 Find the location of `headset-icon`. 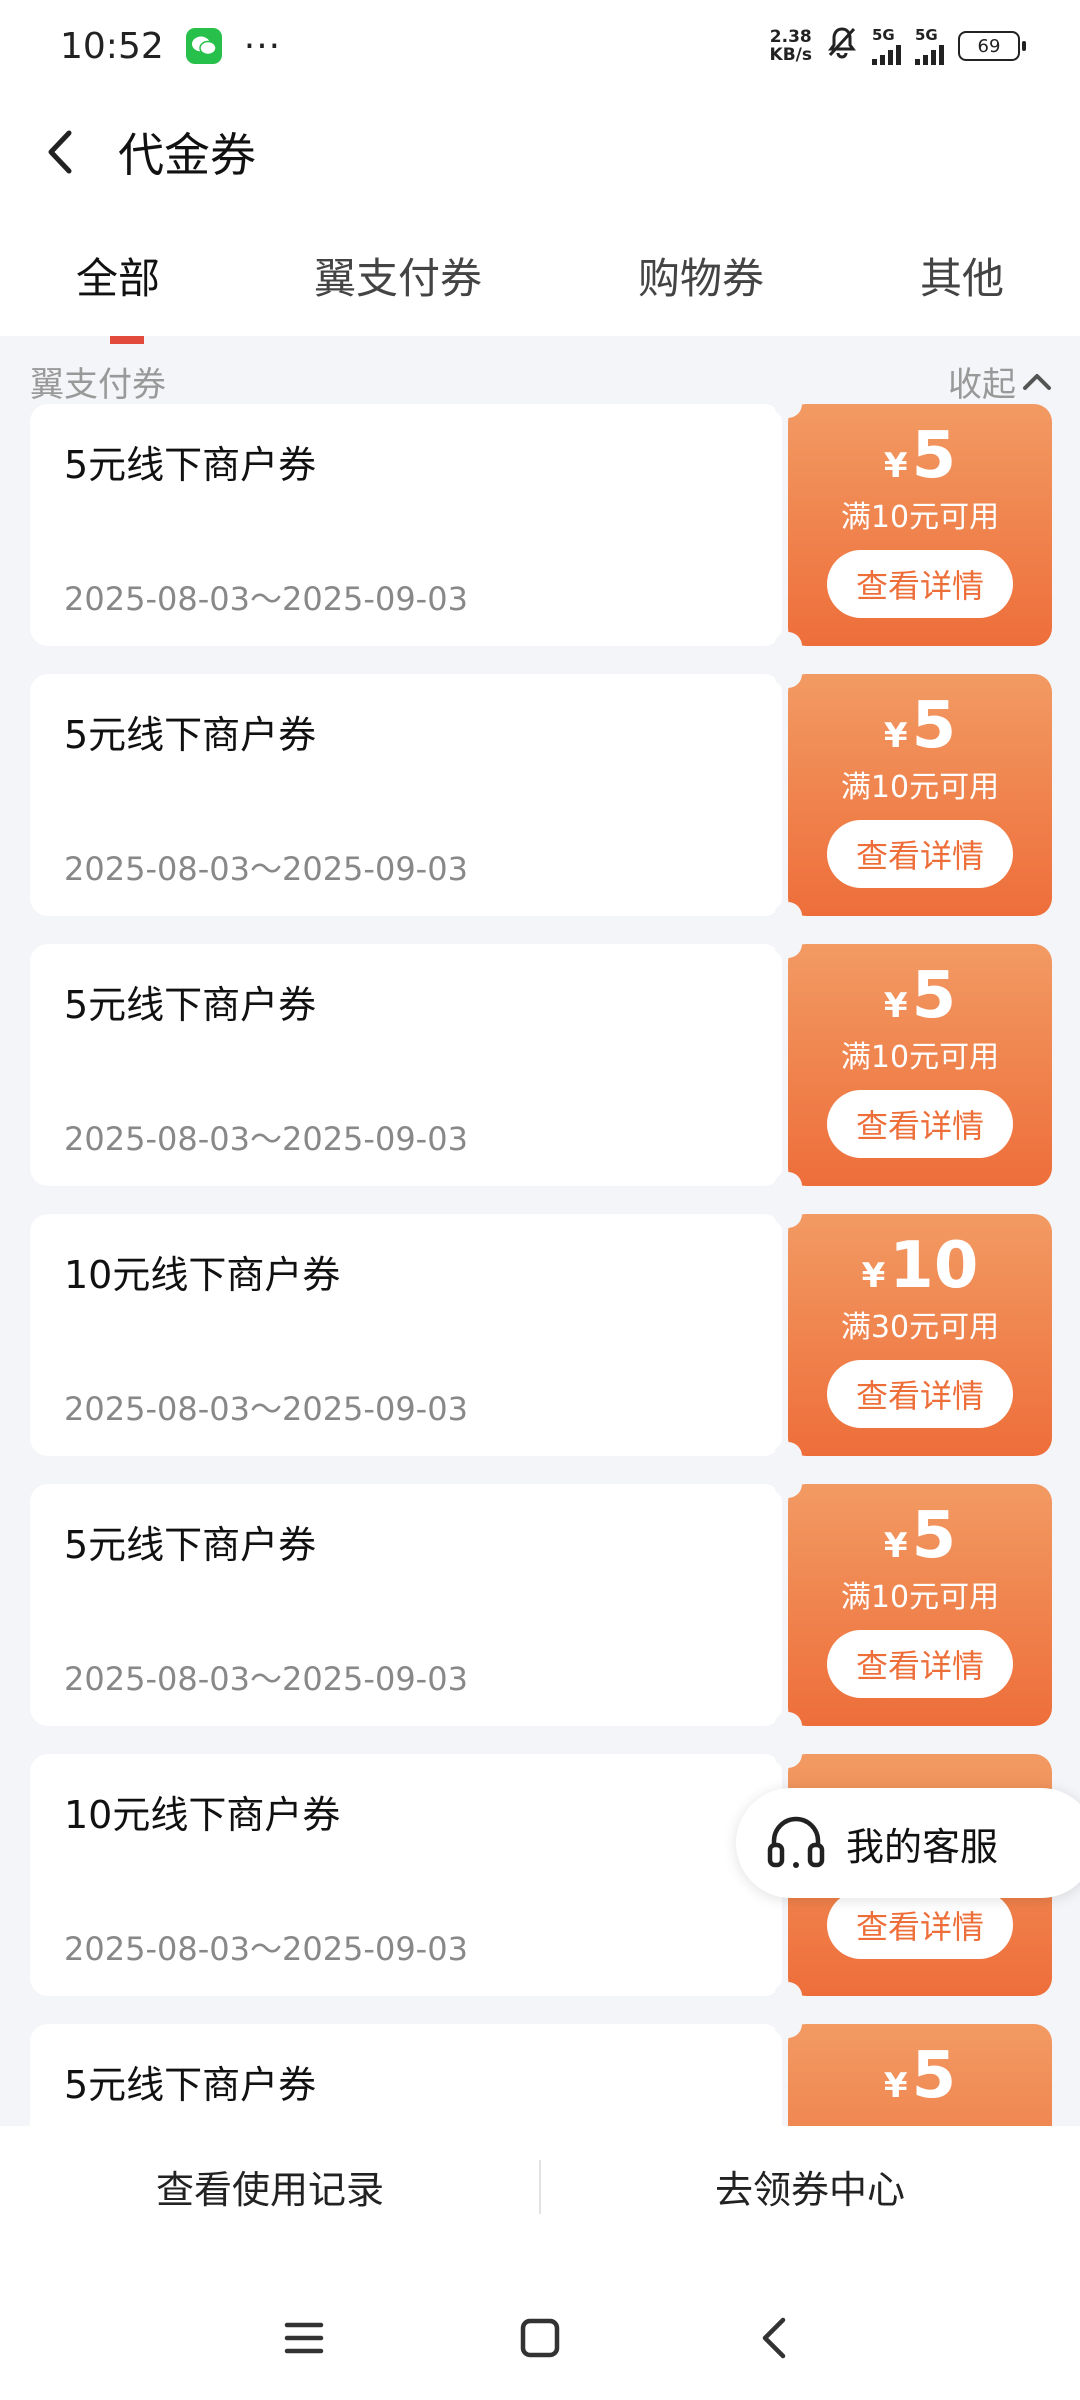

headset-icon is located at coordinates (796, 1842).